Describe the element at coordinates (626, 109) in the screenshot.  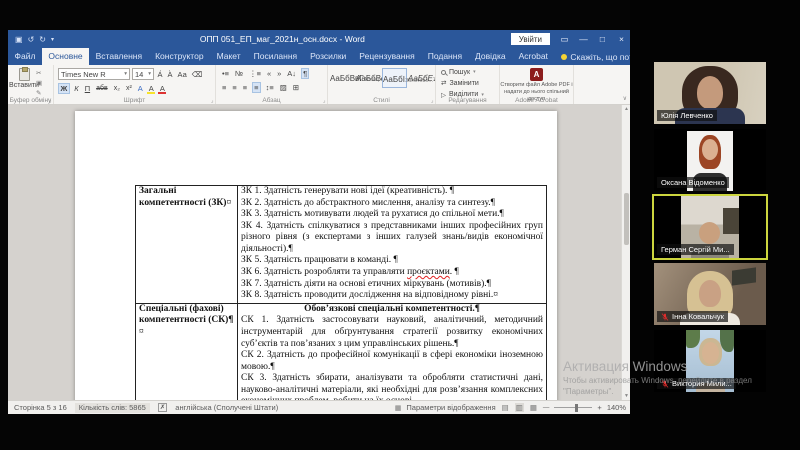
I see `scroll-up-icon: ▲` at that location.